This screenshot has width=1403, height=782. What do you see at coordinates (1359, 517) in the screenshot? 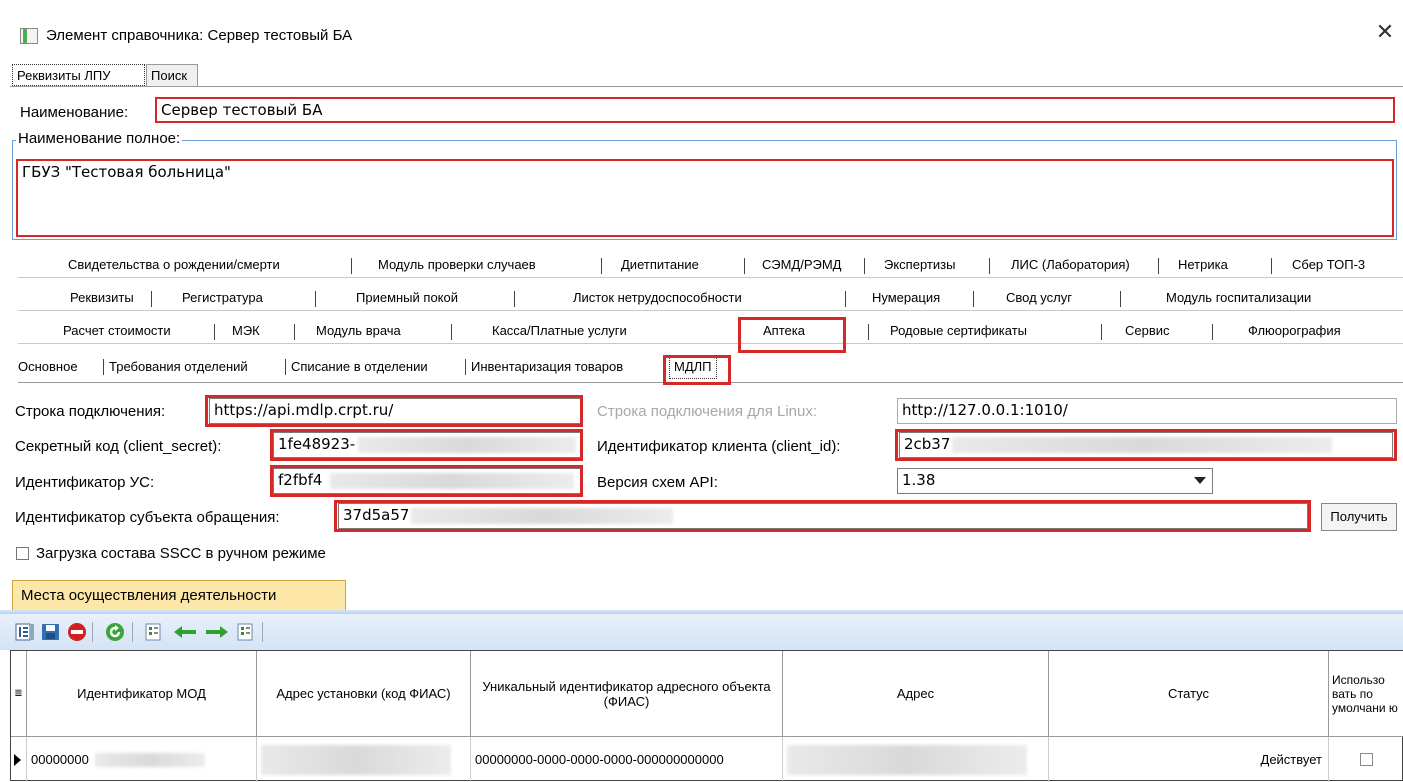
I see `get-button: Получить` at bounding box center [1359, 517].